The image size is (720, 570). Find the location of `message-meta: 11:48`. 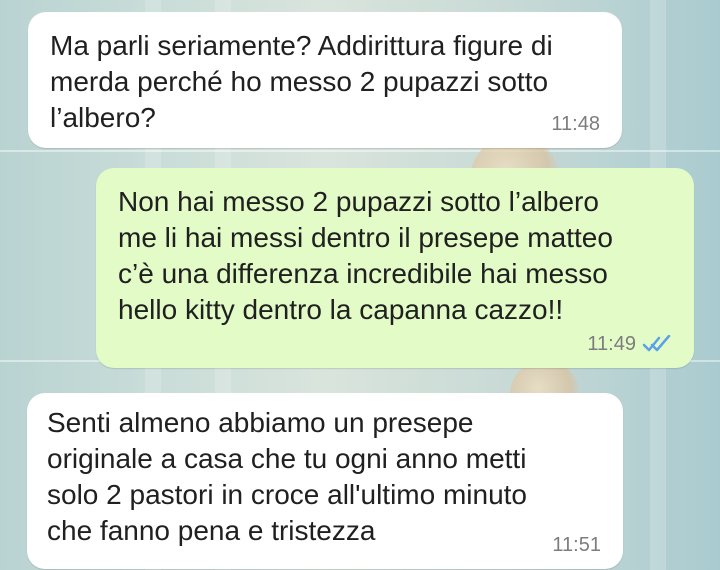

message-meta: 11:48 is located at coordinates (575, 124).